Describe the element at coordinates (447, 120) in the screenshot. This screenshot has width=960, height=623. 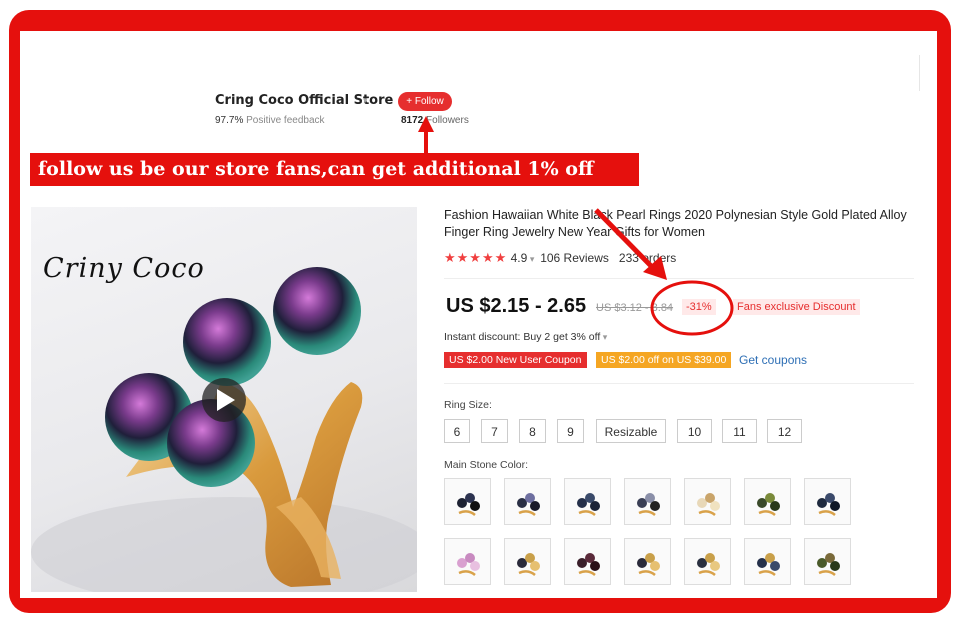
I see `followers-label: Followers` at that location.